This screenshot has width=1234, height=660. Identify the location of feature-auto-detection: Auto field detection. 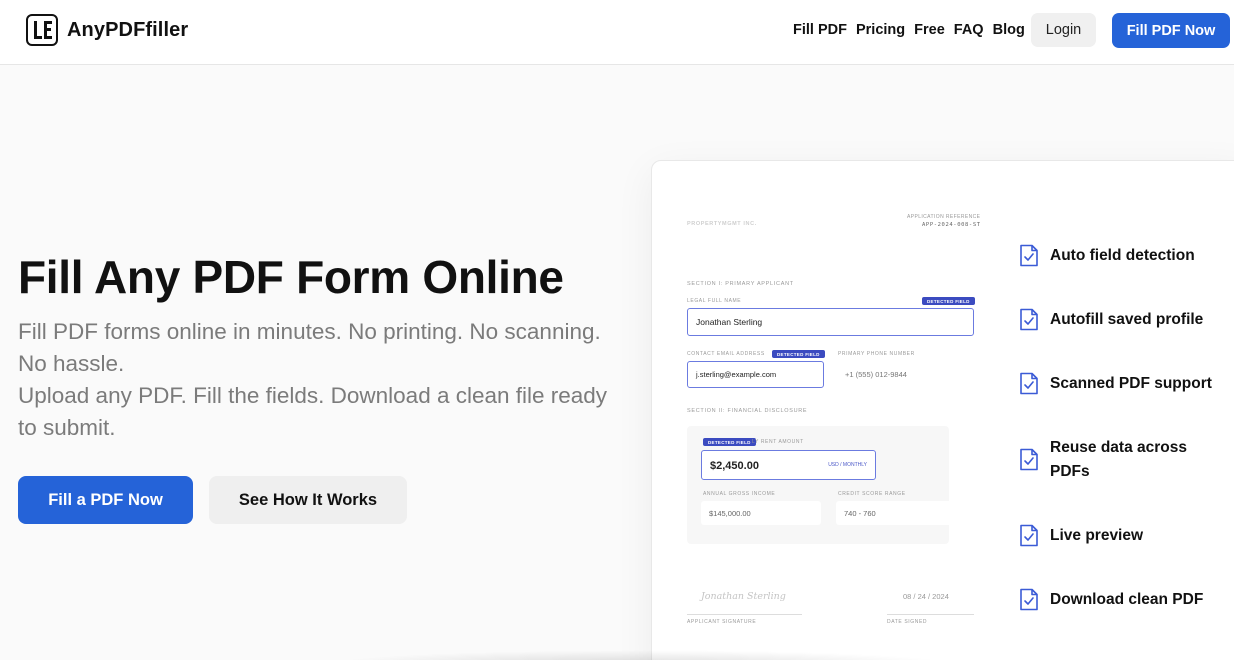
(1107, 256).